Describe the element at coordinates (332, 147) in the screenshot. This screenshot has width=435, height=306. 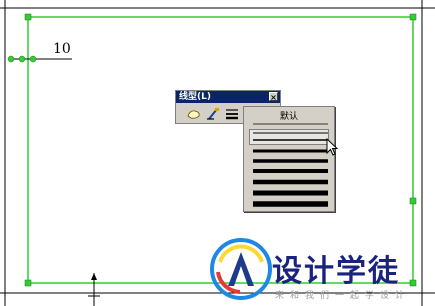
I see `mouse-cursor-icon` at that location.